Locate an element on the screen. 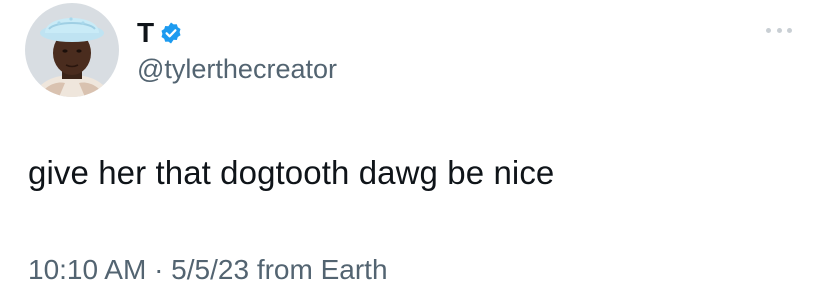 Image resolution: width=828 pixels, height=288 pixels. tweet-timestamp: 10:10 AM · 5/5/23 from Earth is located at coordinates (208, 270).